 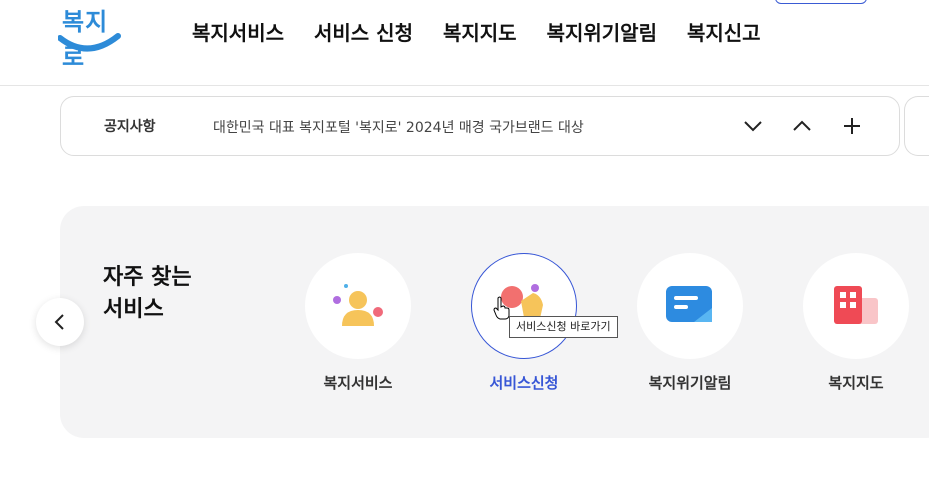 I want to click on chevron-left-icon, so click(x=59, y=322).